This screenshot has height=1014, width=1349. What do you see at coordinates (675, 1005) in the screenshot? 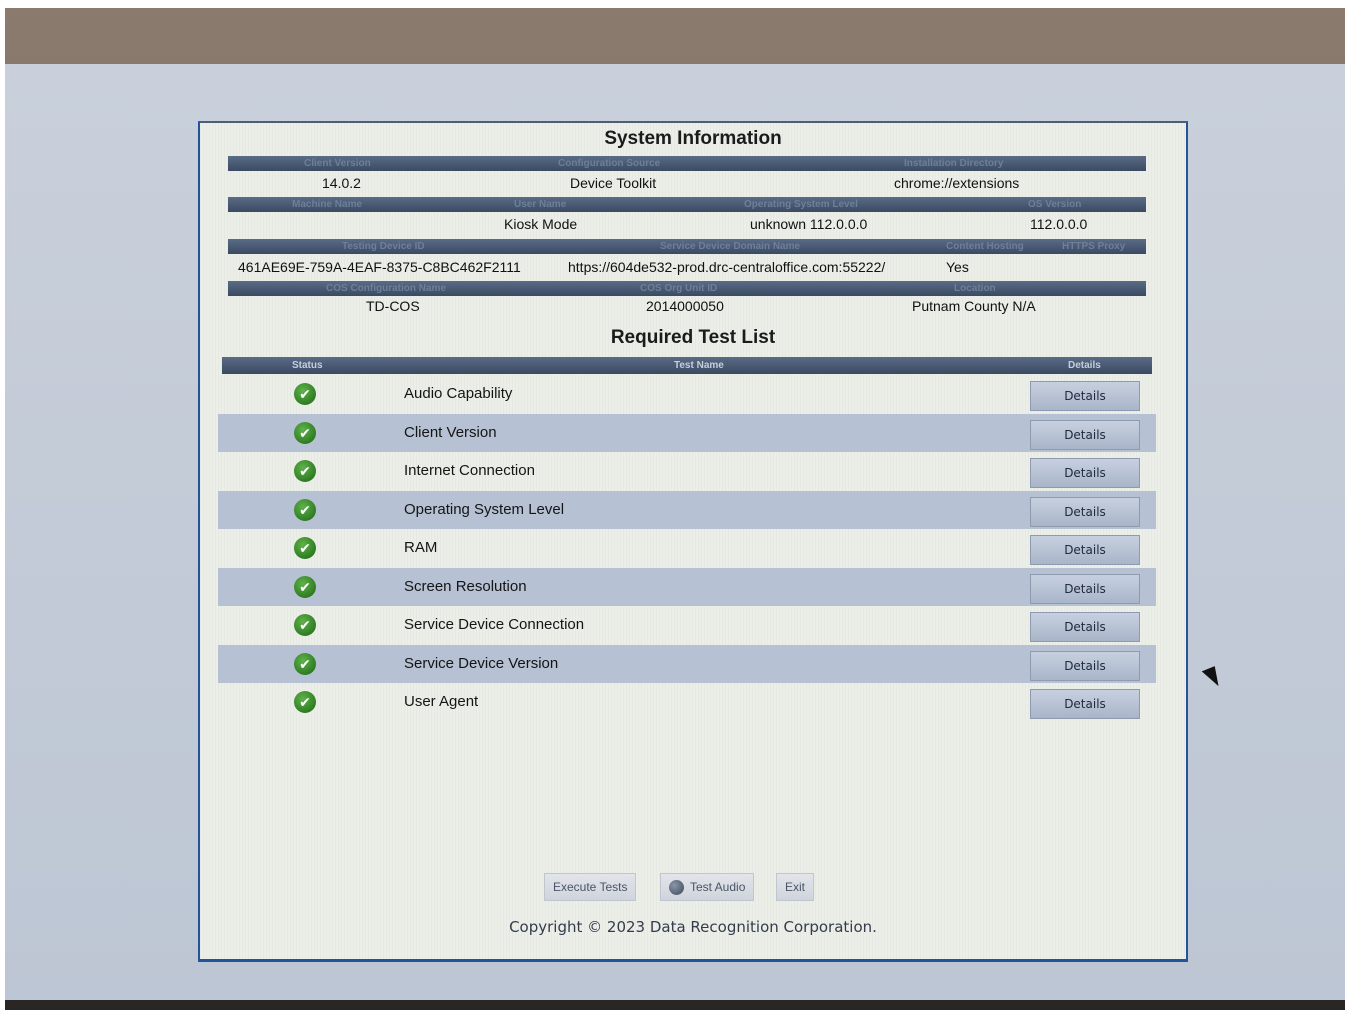
I see `monitor-bezel-bottom` at bounding box center [675, 1005].